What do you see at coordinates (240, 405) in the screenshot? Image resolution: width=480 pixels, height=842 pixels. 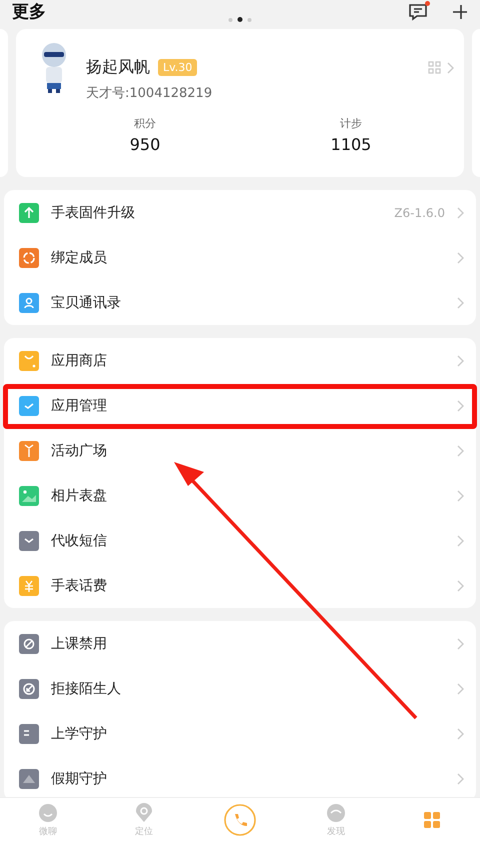 I see `menu-item: 应用管理` at bounding box center [240, 405].